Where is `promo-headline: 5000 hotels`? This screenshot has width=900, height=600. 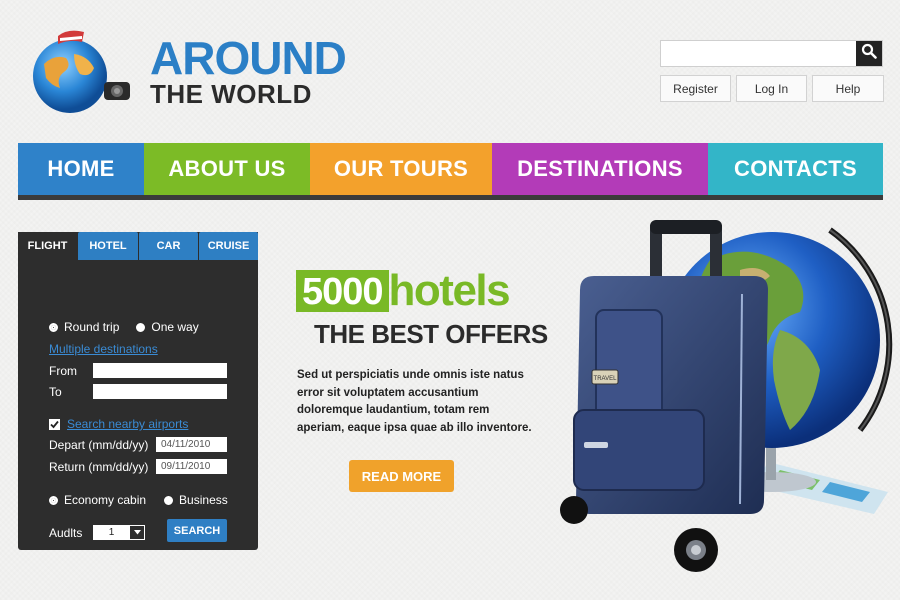
promo-headline: 5000 hotels is located at coordinates (403, 290).